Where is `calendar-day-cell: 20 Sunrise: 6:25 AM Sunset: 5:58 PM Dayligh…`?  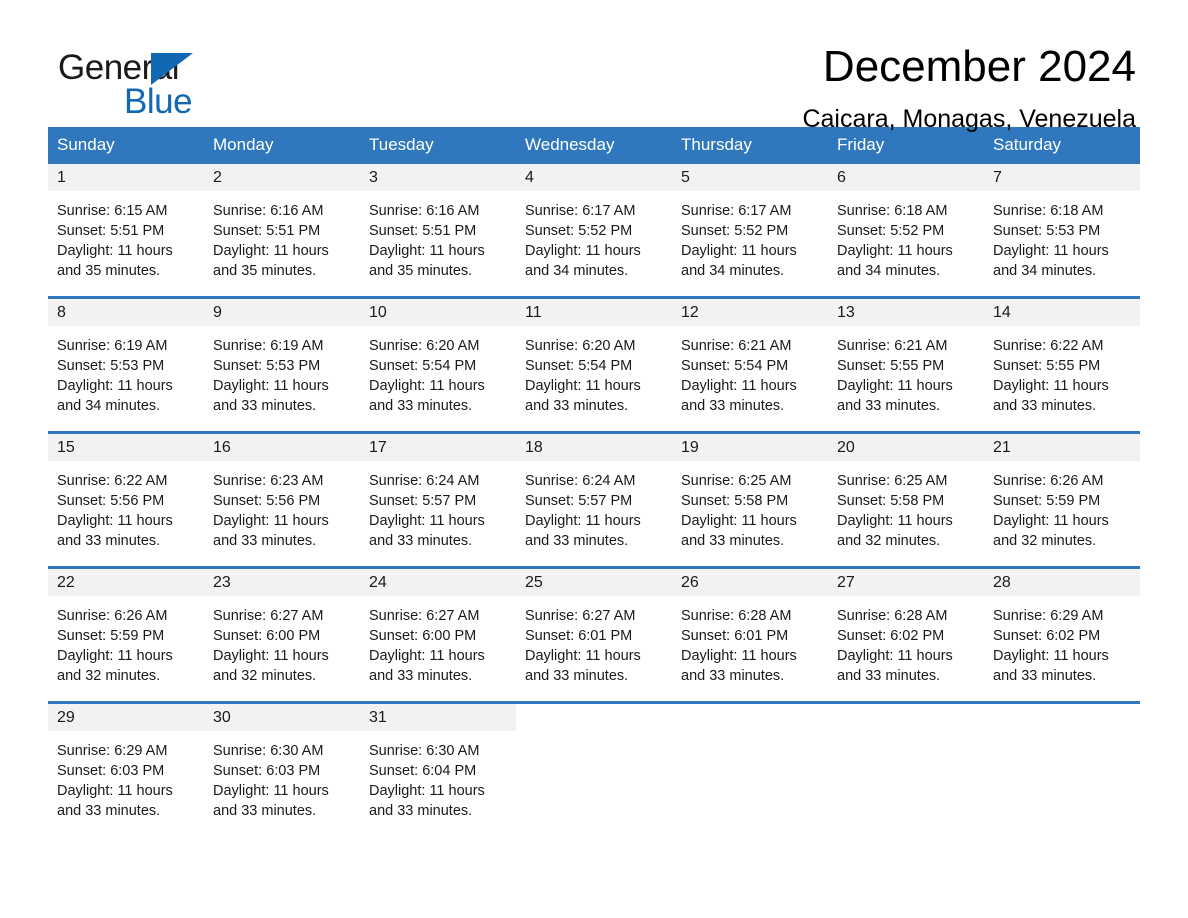 calendar-day-cell: 20 Sunrise: 6:25 AM Sunset: 5:58 PM Dayligh… is located at coordinates (906, 499).